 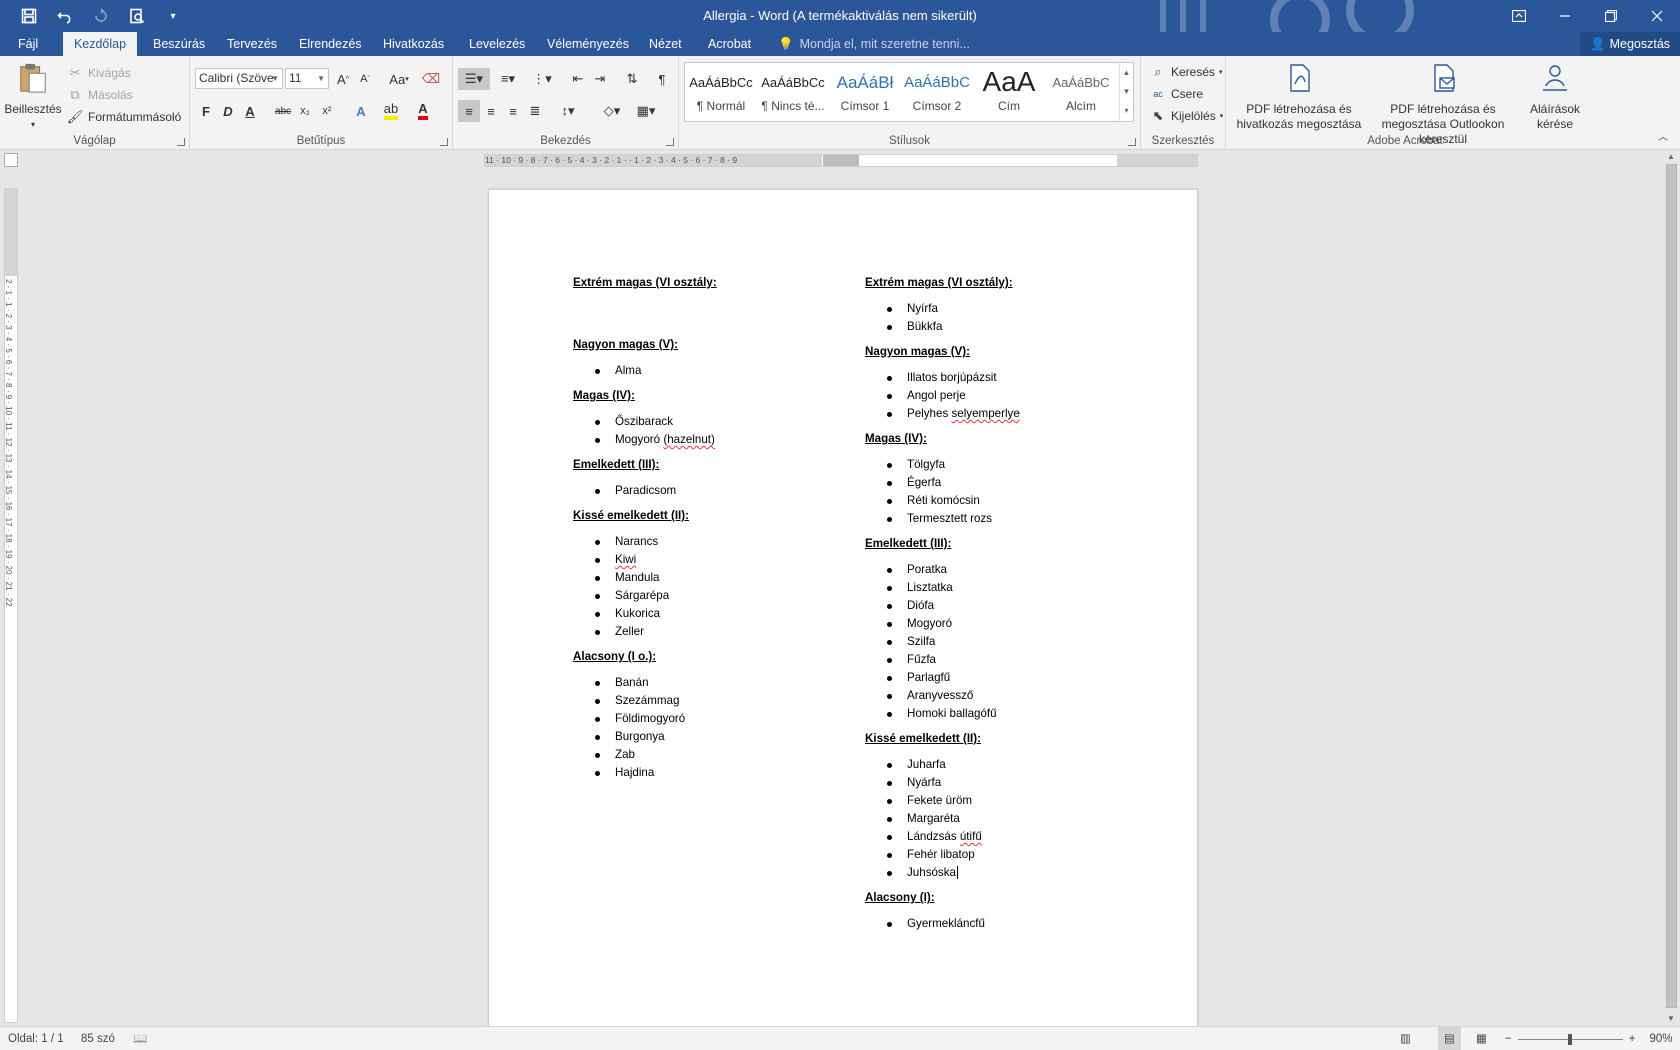 I want to click on zoom-slider-thumb, so click(x=1569, y=1039).